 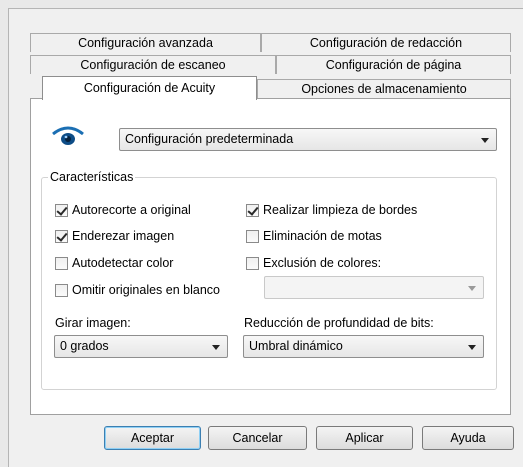 I want to click on checkbox-label: Eliminación de motas, so click(x=322, y=236).